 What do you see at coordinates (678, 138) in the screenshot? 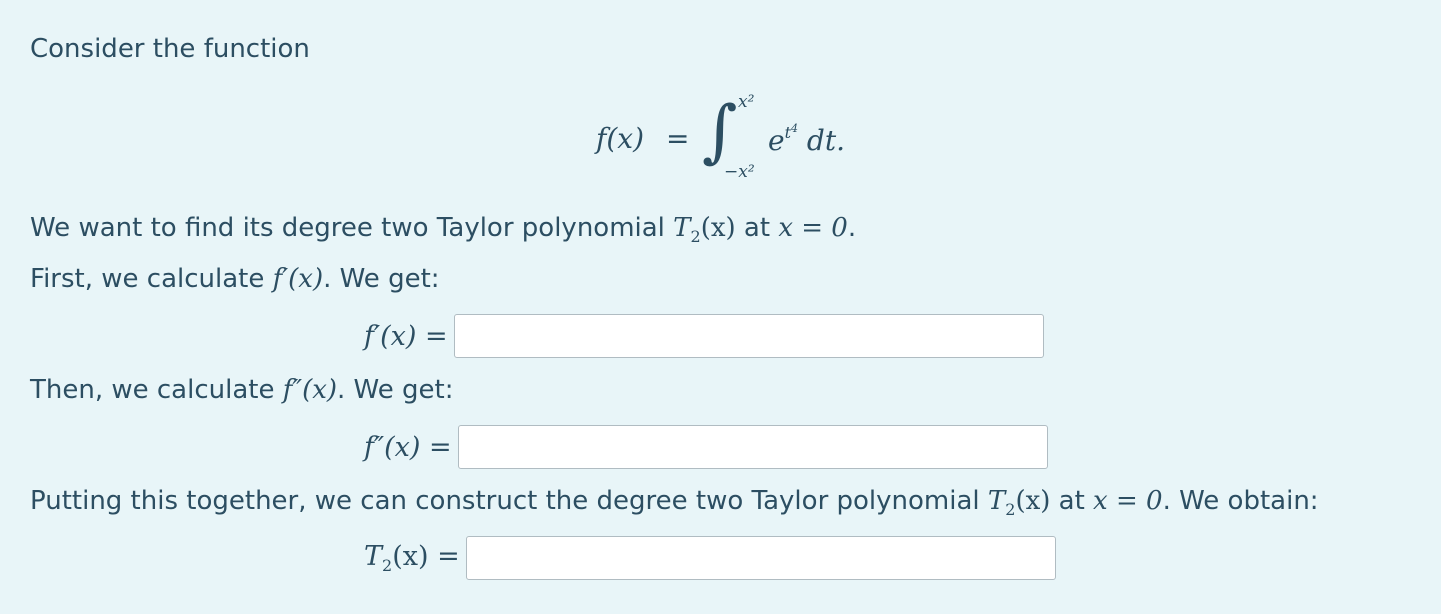
I see `function-equals: =` at bounding box center [678, 138].